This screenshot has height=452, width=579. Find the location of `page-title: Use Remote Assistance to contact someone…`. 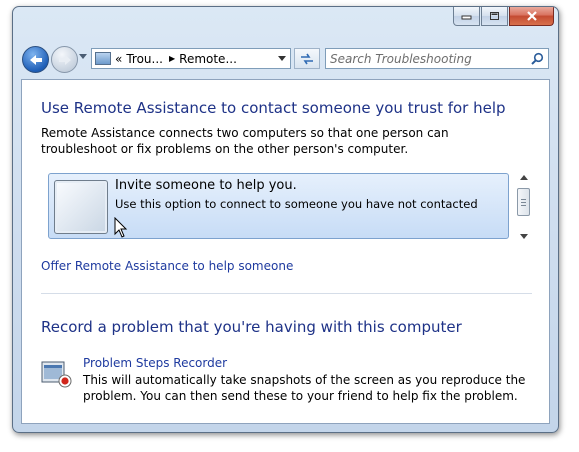

page-title: Use Remote Assistance to contact someone… is located at coordinates (273, 108).